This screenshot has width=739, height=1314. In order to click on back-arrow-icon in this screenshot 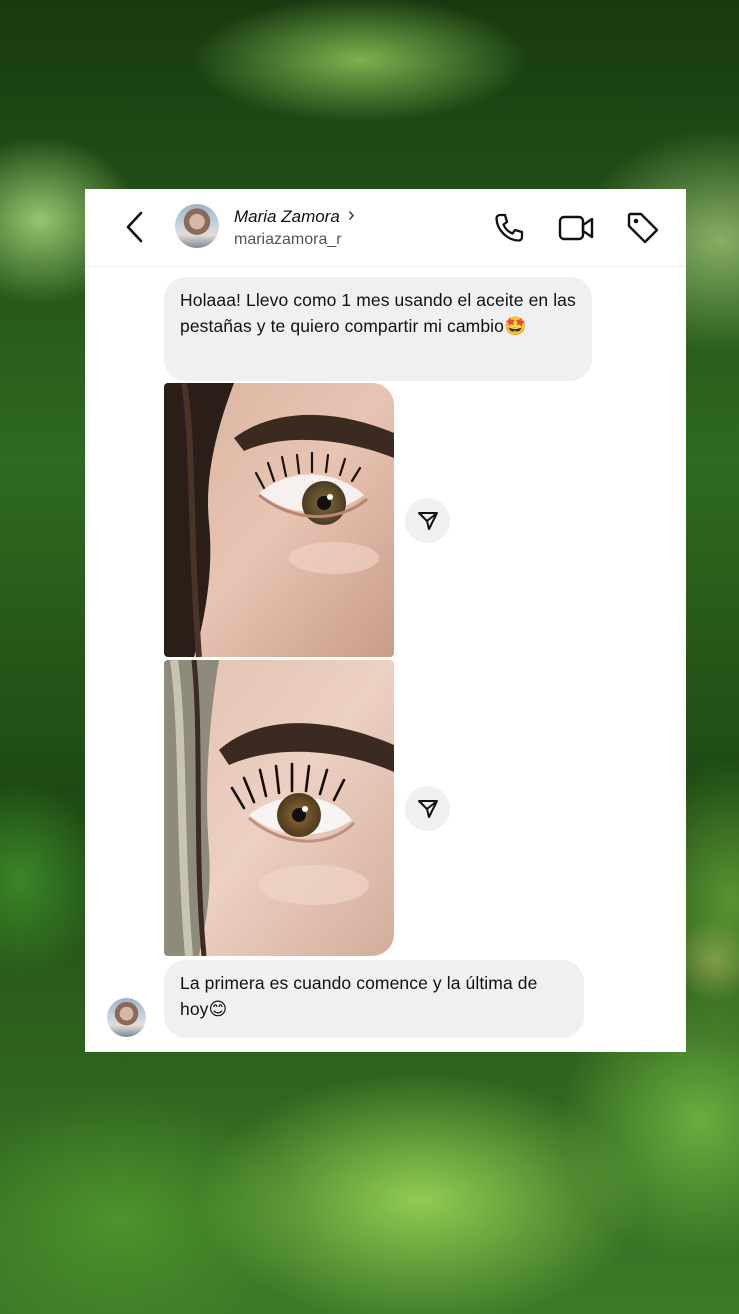, I will do `click(135, 227)`.